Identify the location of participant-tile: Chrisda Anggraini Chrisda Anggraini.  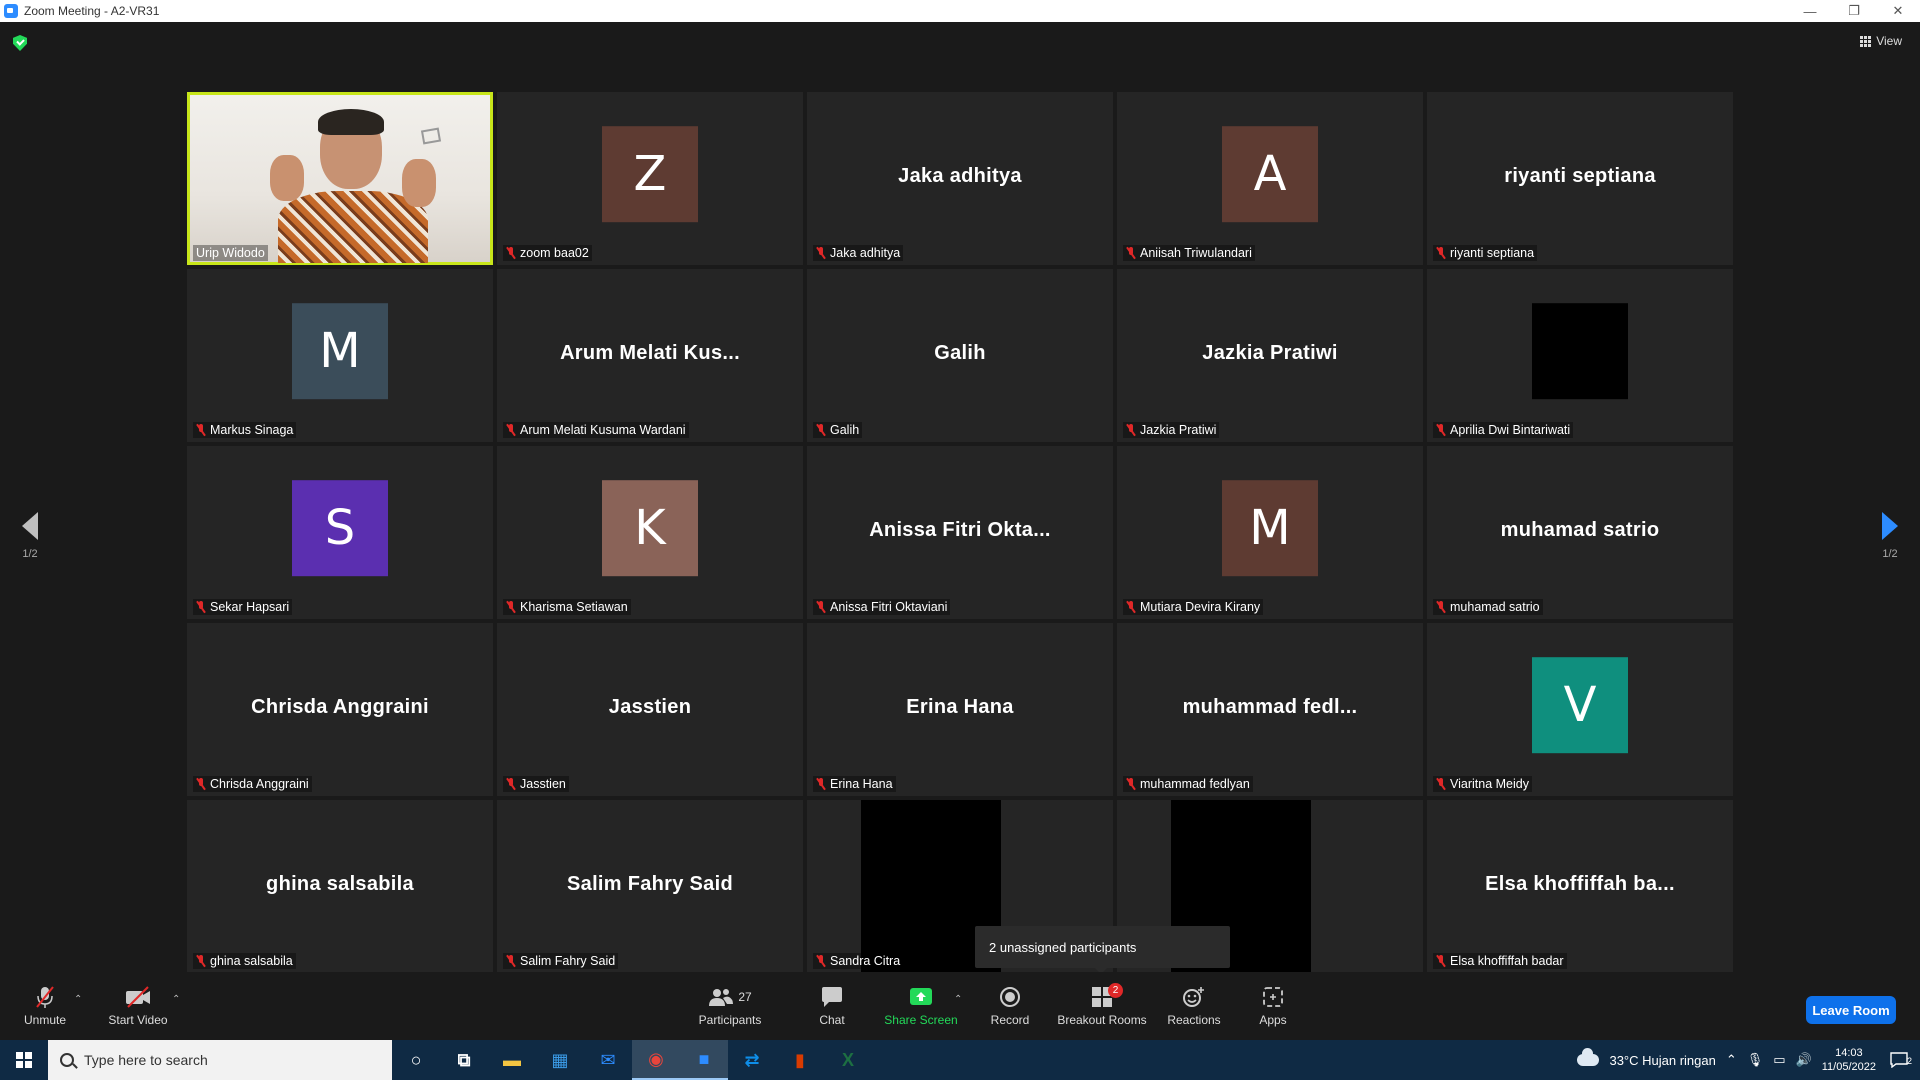
(340, 709).